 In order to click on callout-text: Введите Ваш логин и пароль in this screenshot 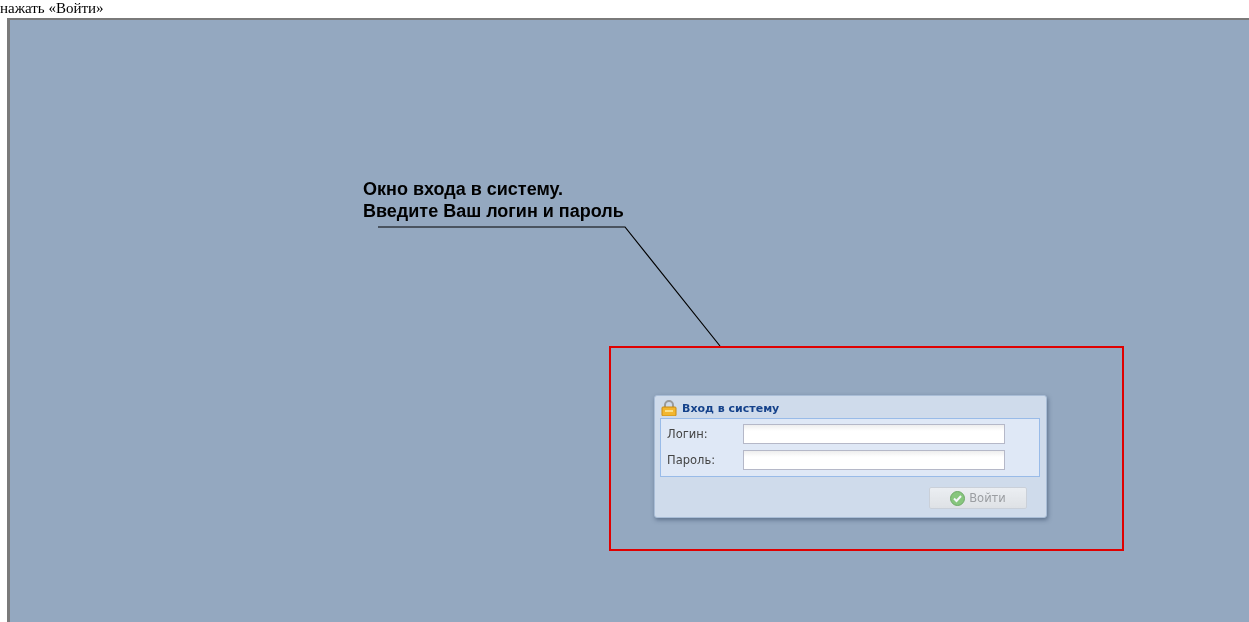, I will do `click(493, 211)`.